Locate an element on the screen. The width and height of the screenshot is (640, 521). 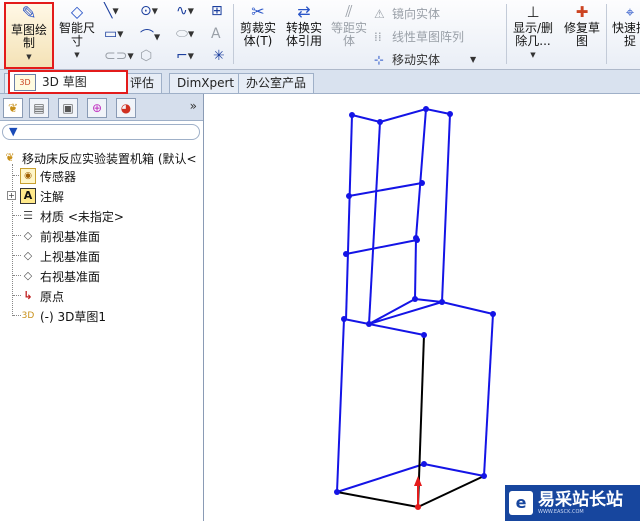
tree-item-right-plane: ◇ 右视基准面 is located at coordinates (60, 276).